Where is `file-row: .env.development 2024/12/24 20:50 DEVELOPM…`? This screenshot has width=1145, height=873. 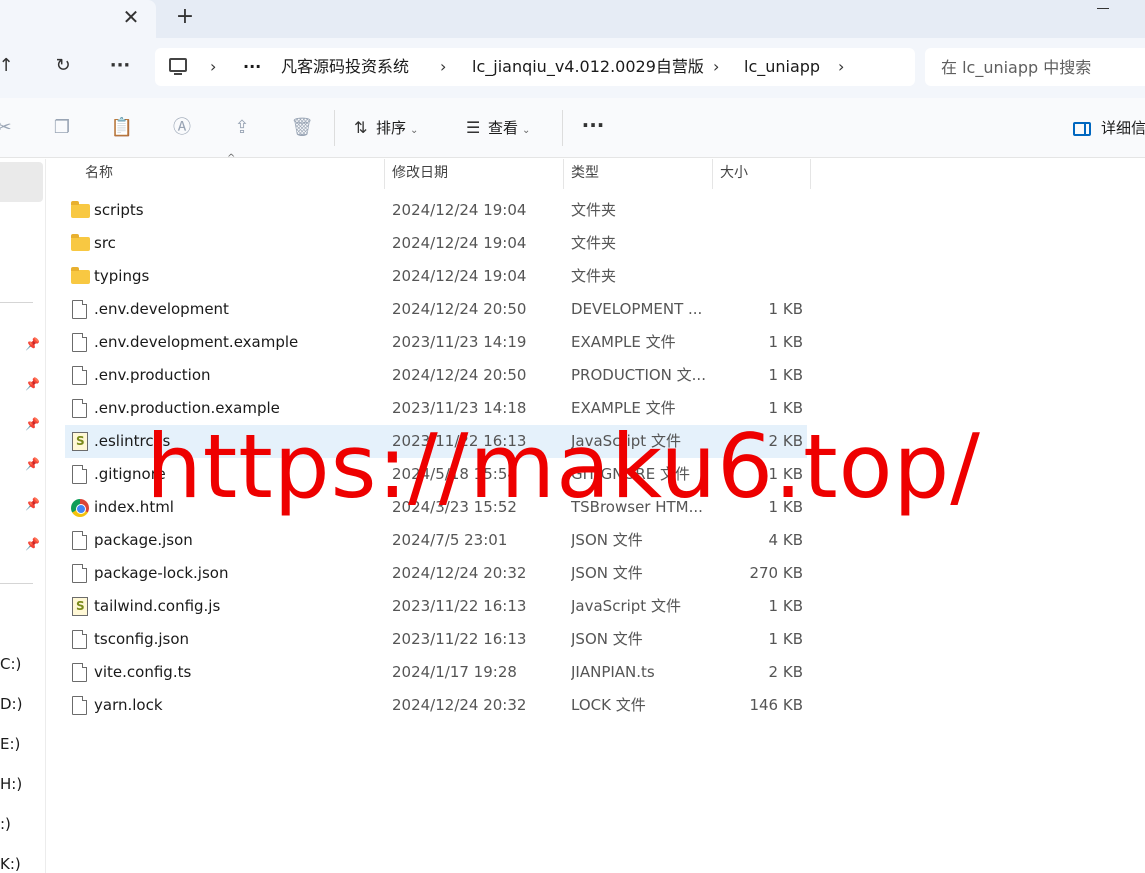
file-row: .env.development 2024/12/24 20:50 DEVELOPM… is located at coordinates (436, 309).